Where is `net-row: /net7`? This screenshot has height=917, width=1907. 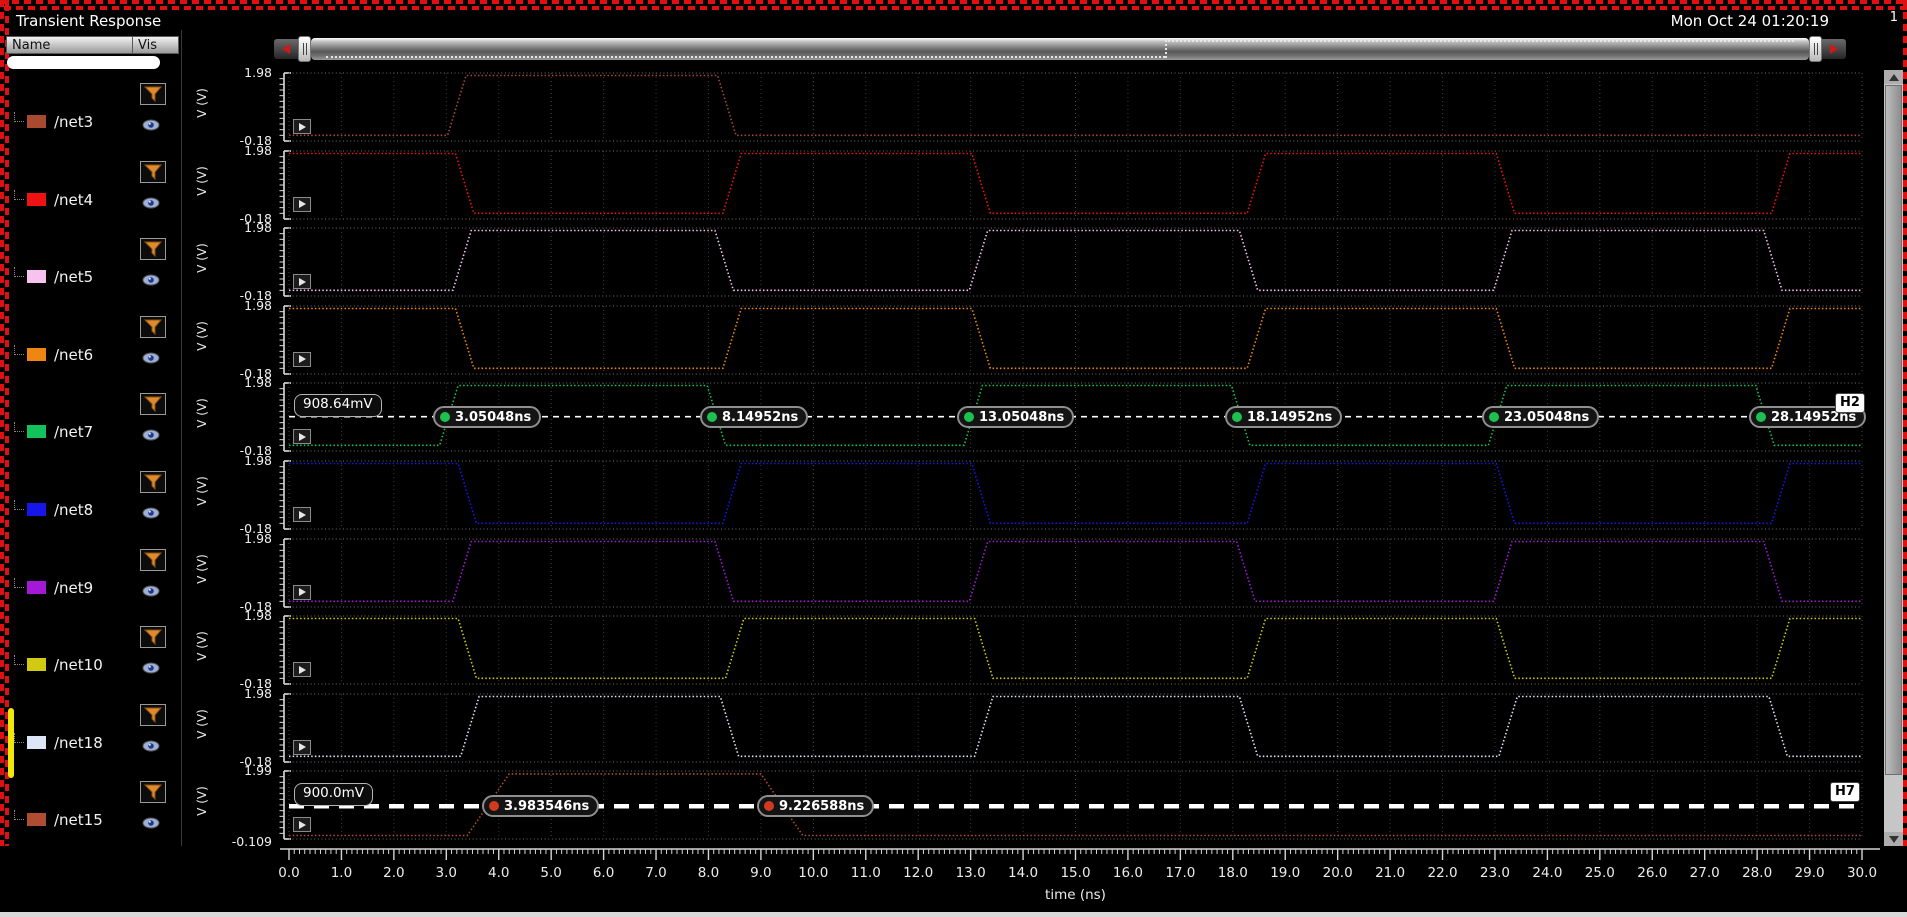
net-row: /net7 is located at coordinates (91, 431).